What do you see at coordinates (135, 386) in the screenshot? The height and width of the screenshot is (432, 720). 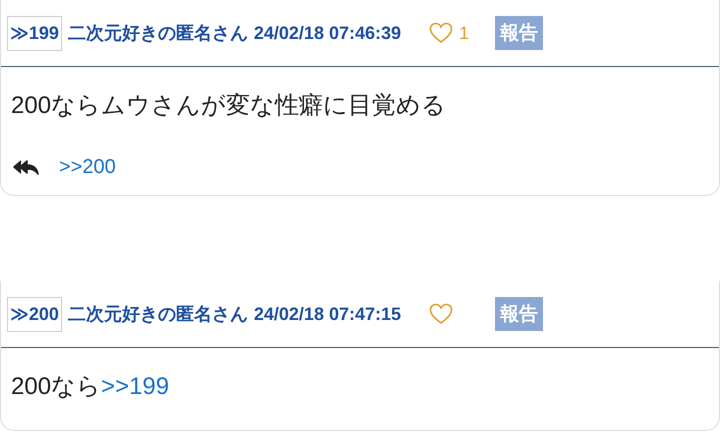 I see `anchor-link: >>199` at bounding box center [135, 386].